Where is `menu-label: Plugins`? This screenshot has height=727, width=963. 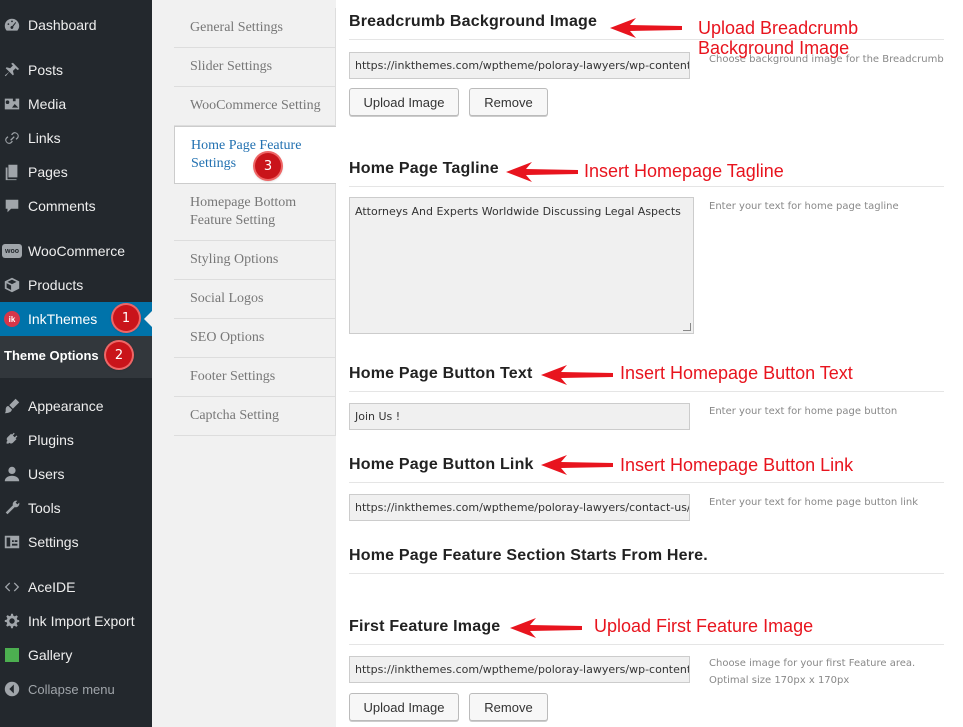 menu-label: Plugins is located at coordinates (51, 440).